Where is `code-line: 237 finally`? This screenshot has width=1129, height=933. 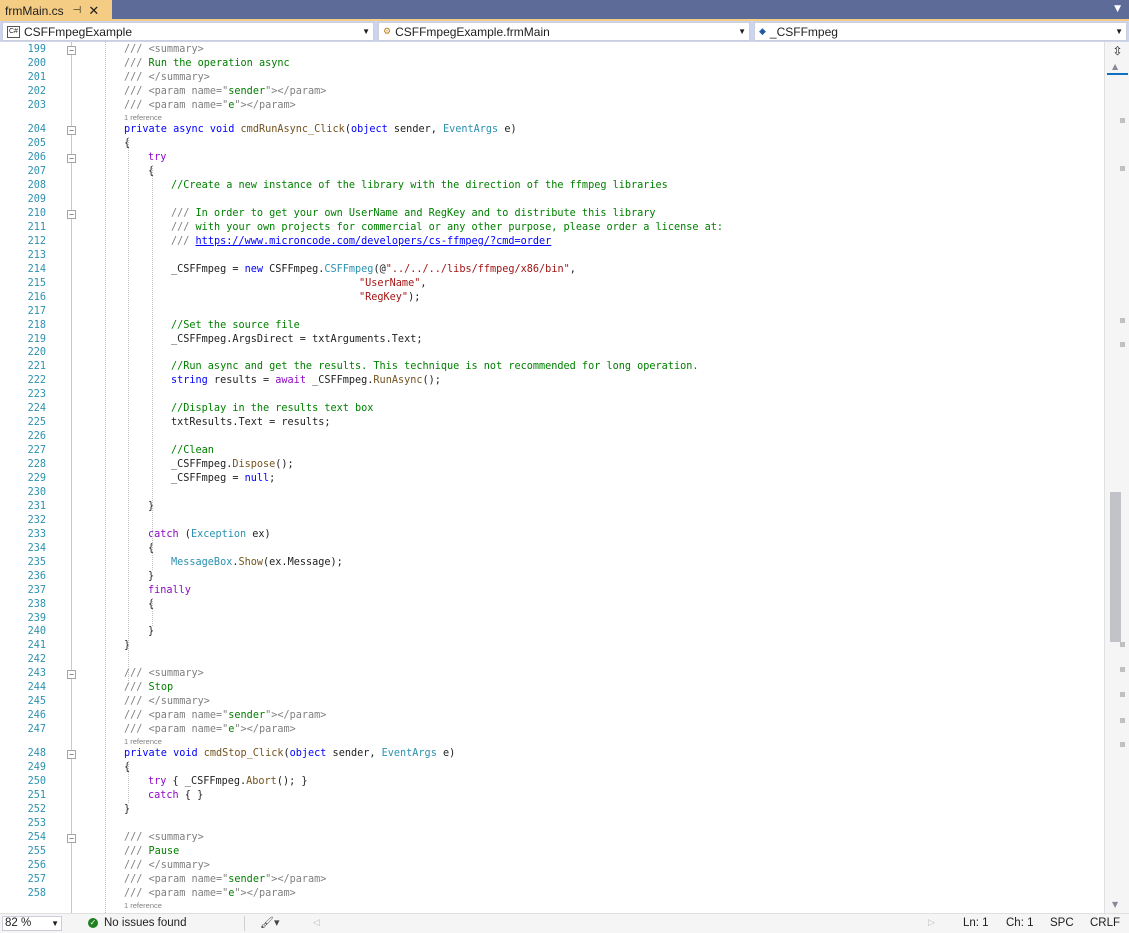 code-line: 237 finally is located at coordinates (552, 591).